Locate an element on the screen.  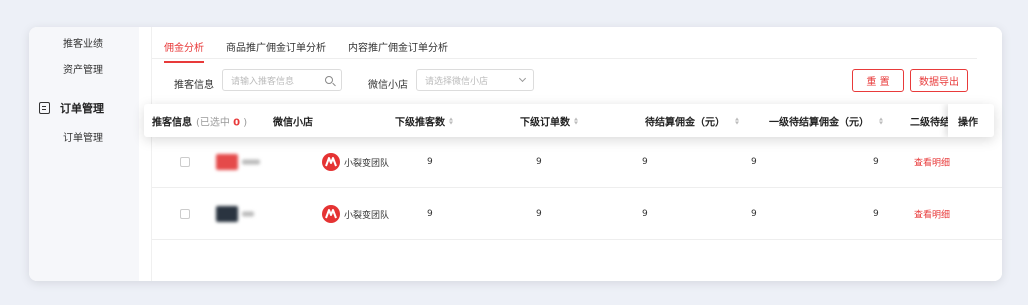
header-level1-pending: 一级待结算佣金（元） is located at coordinates (826, 120).